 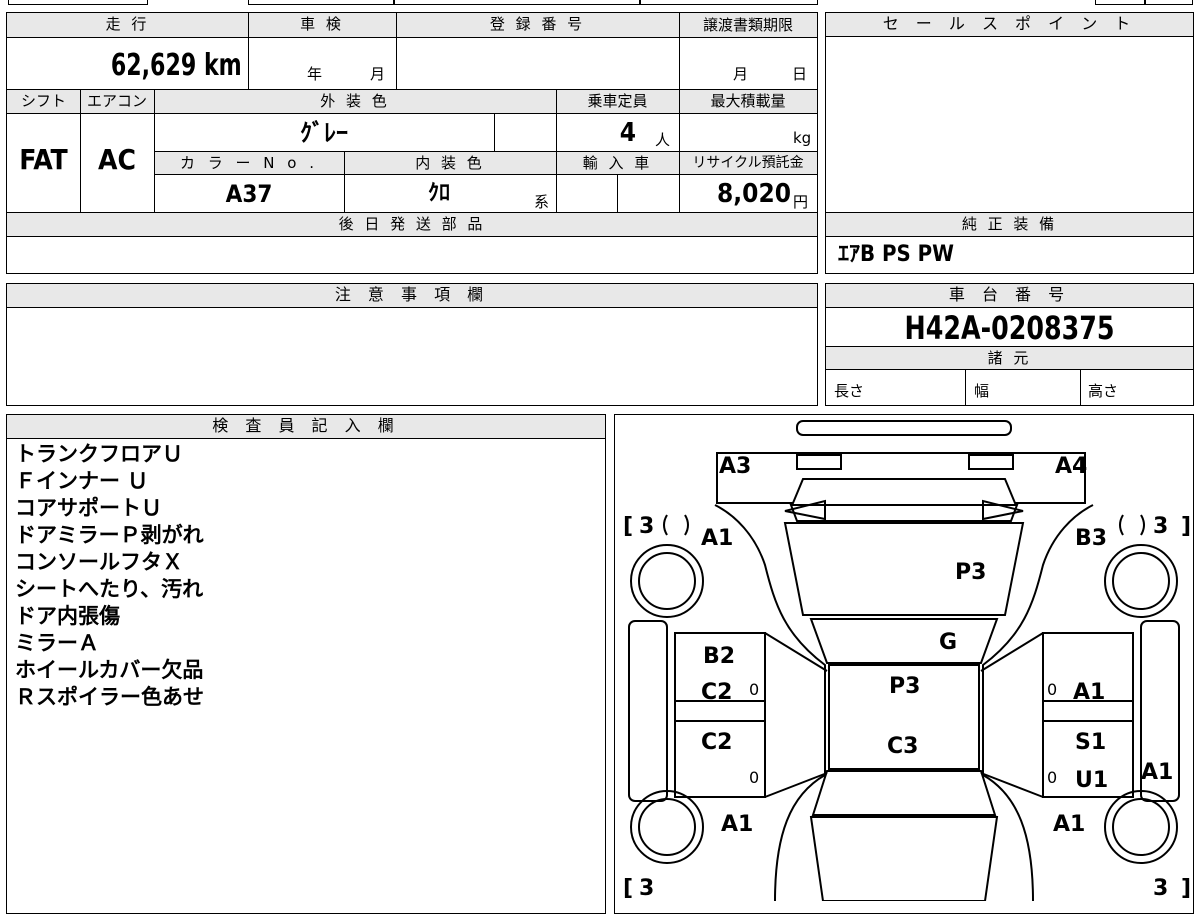 I want to click on length-label: 長さ, so click(x=849, y=391).